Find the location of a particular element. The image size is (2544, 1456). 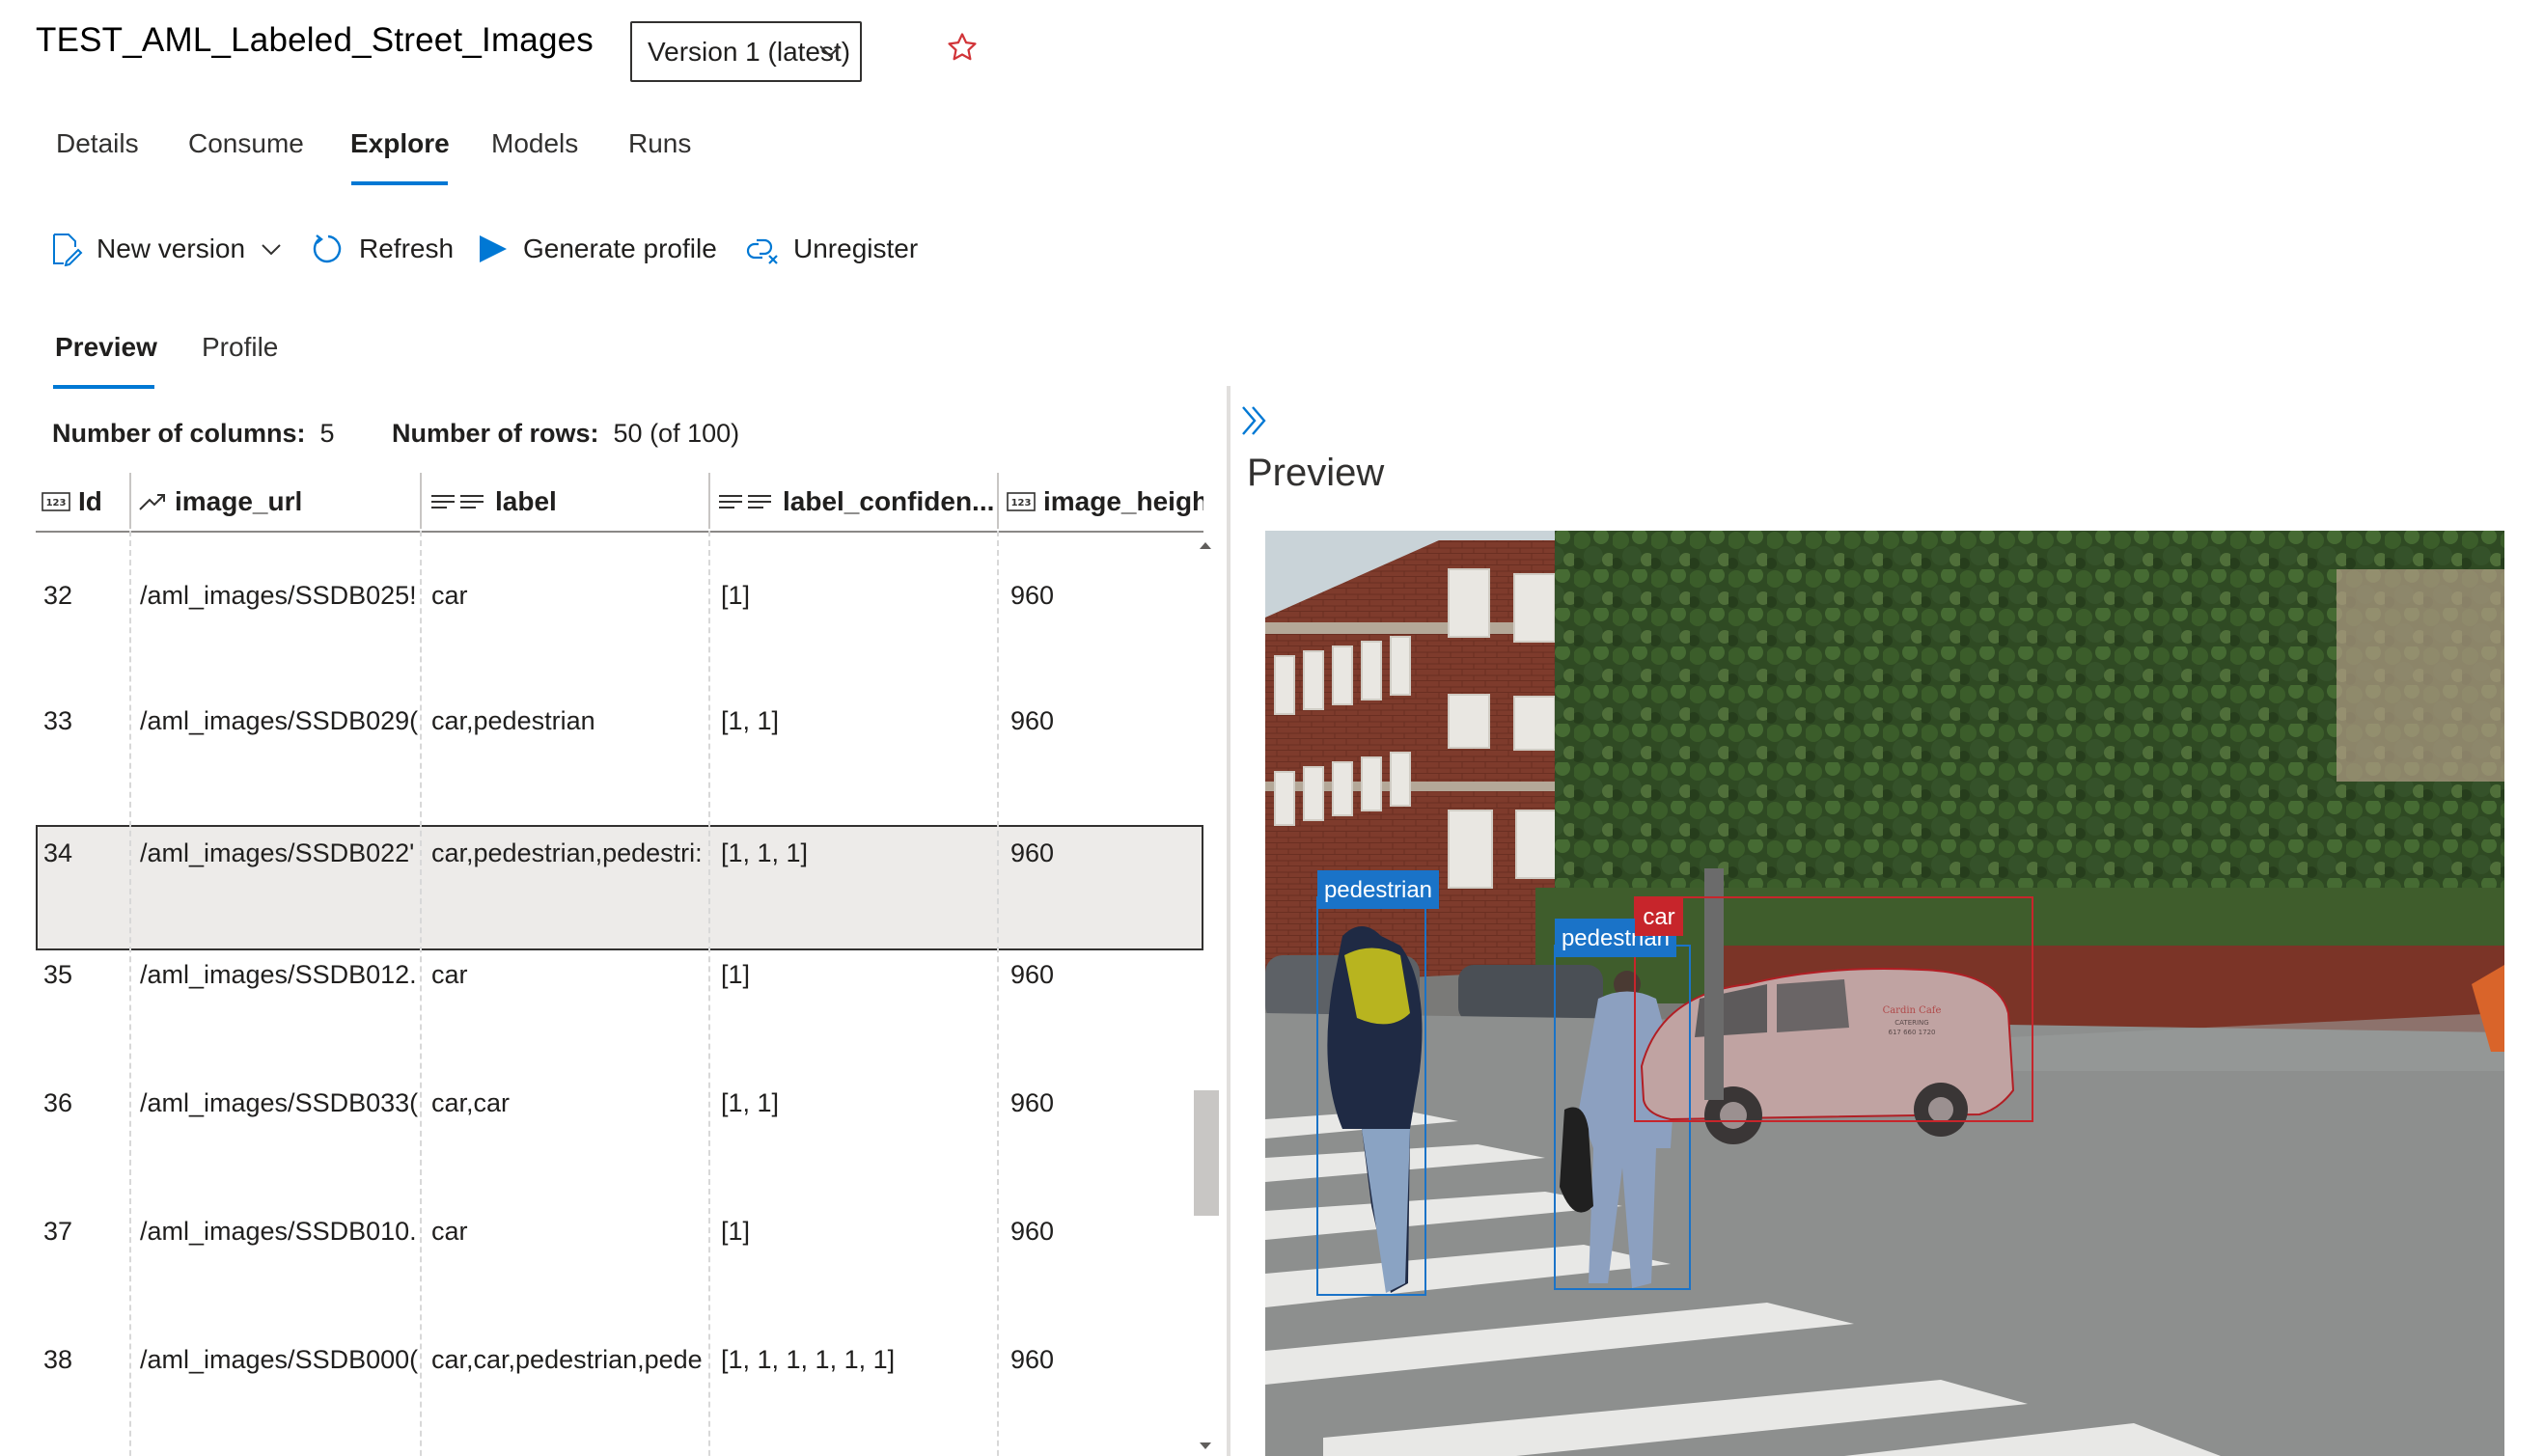

cell-image-url: /aml_images/SSDB010. is located at coordinates (279, 1231).